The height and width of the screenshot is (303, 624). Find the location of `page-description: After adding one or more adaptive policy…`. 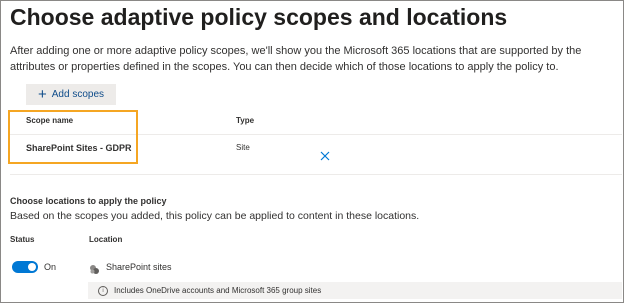

page-description: After adding one or more adaptive policy… is located at coordinates (296, 59).